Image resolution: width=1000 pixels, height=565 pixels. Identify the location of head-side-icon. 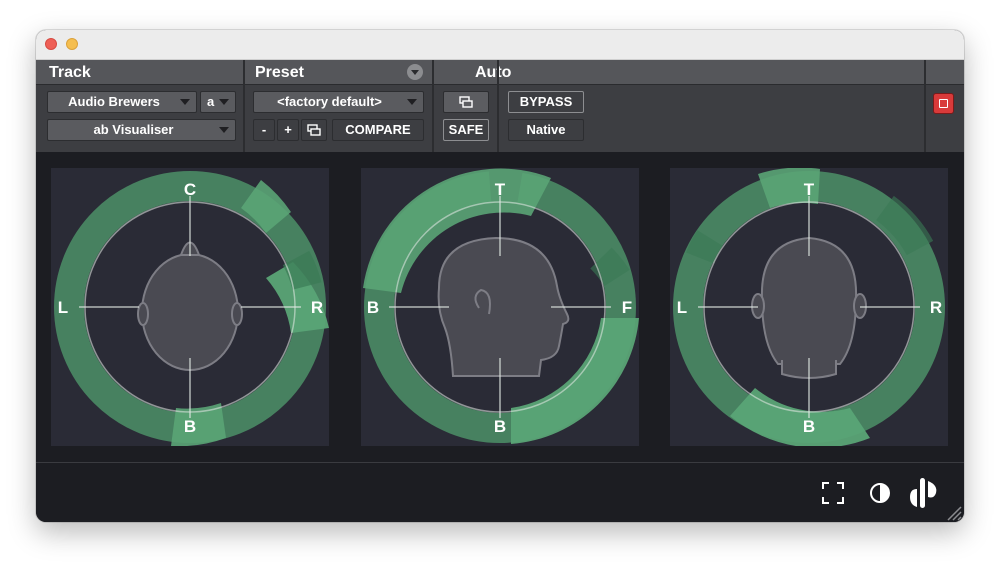
(503, 306).